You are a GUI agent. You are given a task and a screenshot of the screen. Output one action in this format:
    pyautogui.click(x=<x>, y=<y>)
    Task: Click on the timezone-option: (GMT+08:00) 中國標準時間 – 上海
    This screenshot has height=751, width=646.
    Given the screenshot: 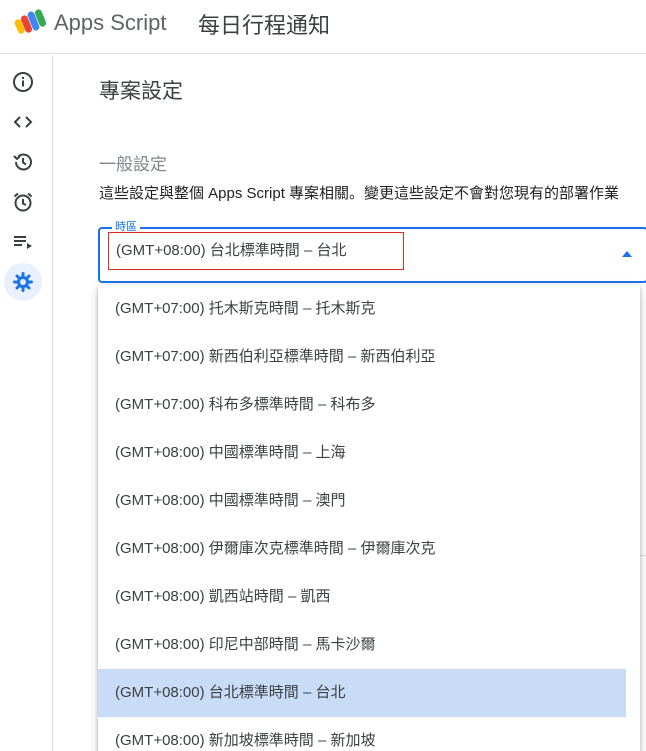 What is the action you would take?
    pyautogui.click(x=362, y=453)
    